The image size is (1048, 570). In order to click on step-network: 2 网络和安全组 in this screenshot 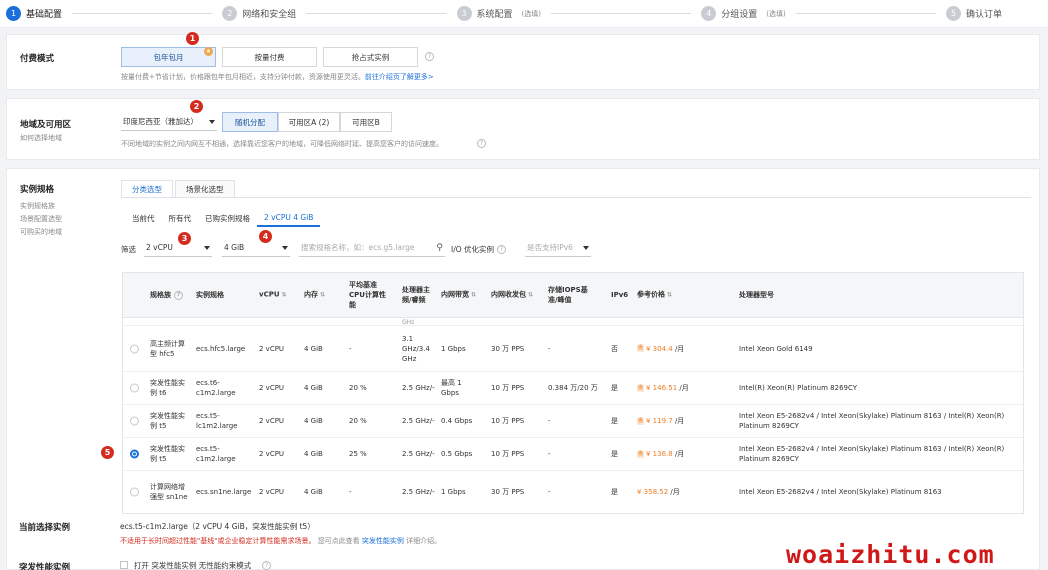, I will do `click(259, 13)`.